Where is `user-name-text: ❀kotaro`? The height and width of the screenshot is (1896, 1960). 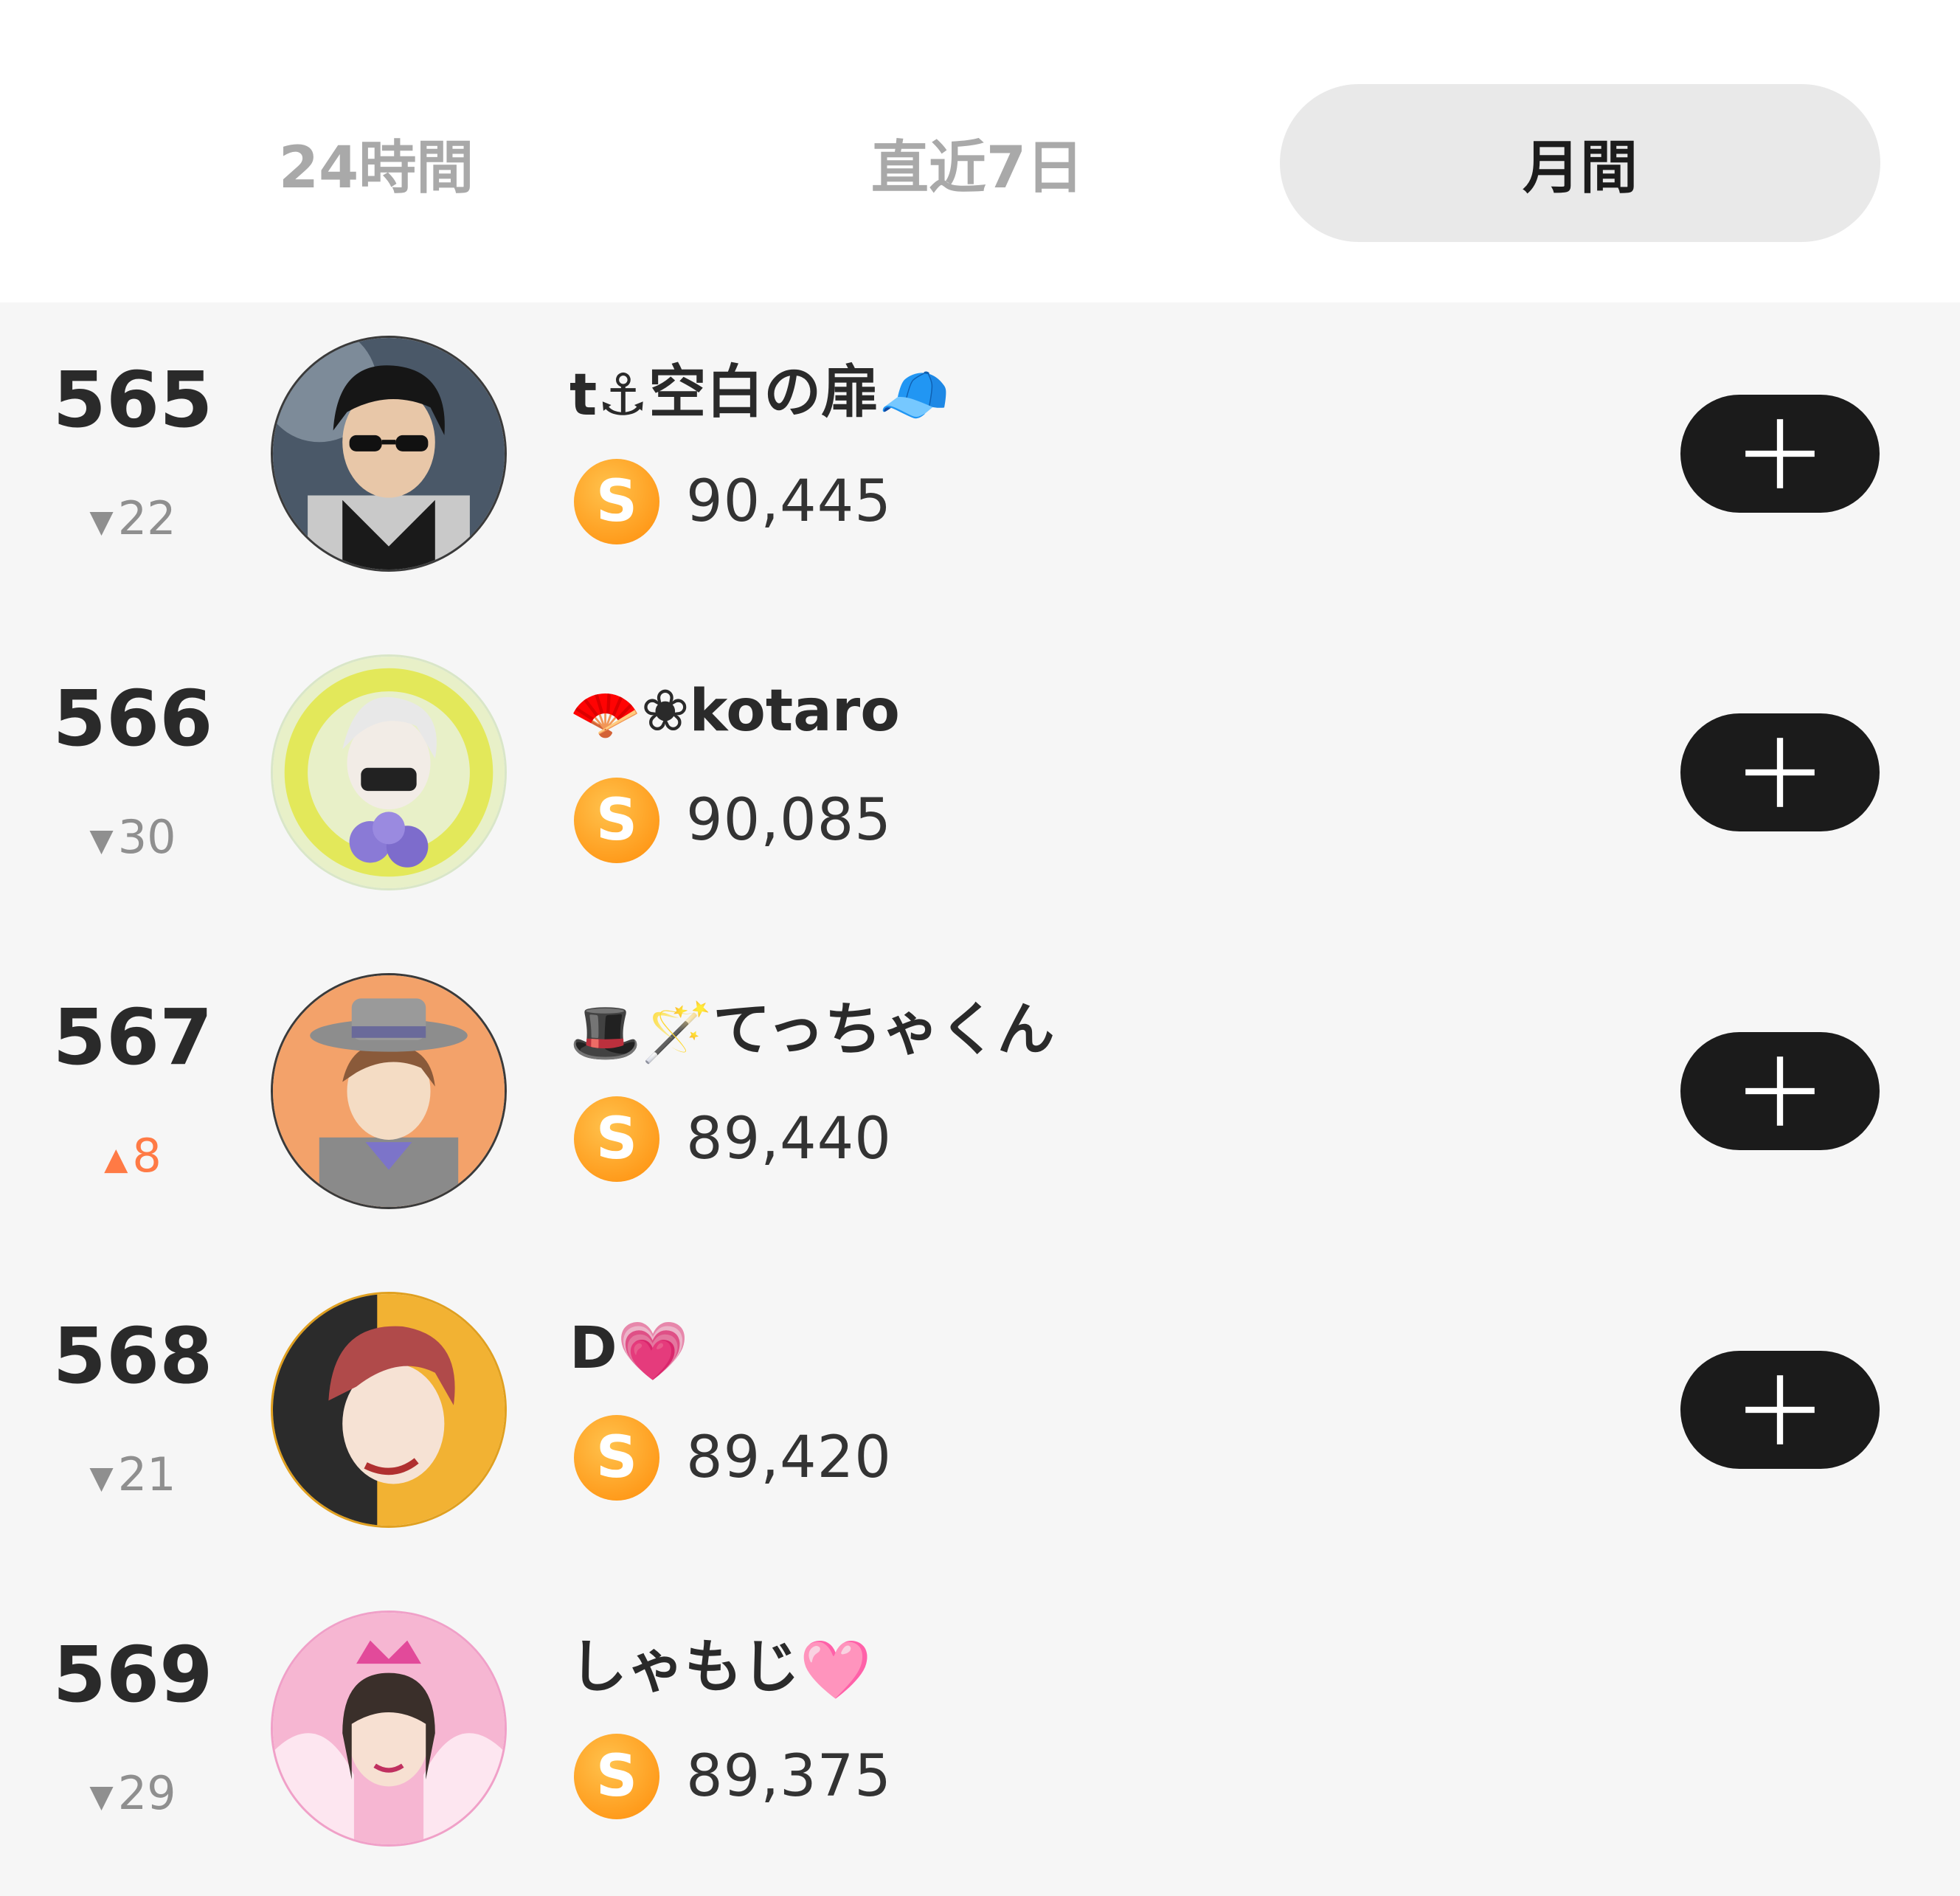
user-name-text: ❀kotaro is located at coordinates (771, 711).